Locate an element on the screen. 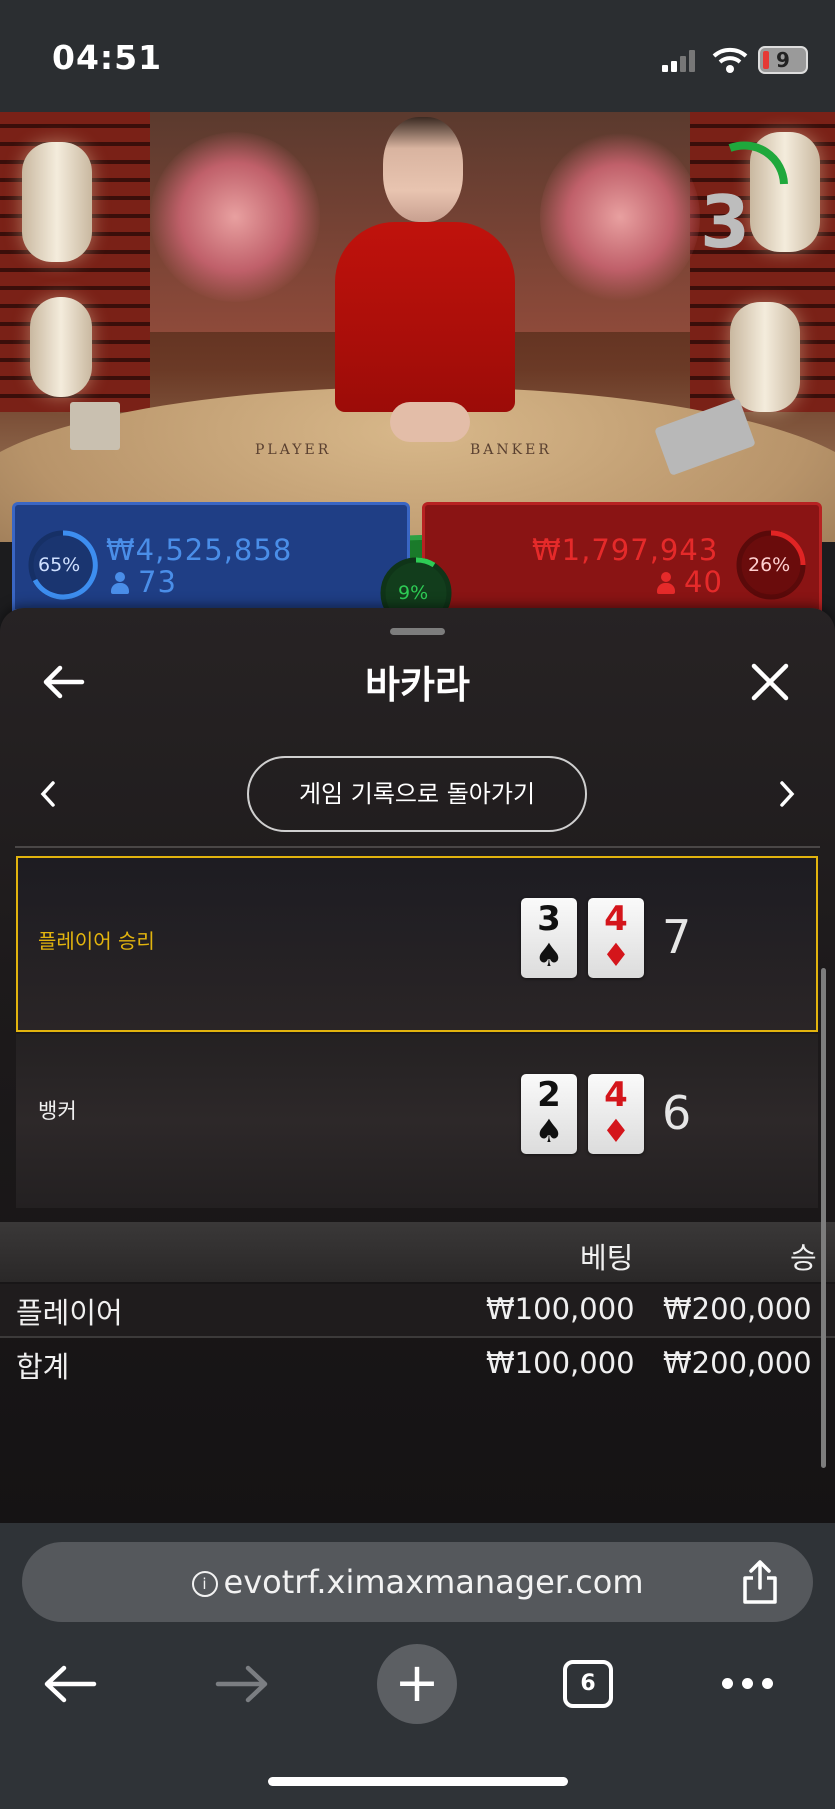 This screenshot has height=1809, width=835. battery-level: 9 is located at coordinates (783, 60).